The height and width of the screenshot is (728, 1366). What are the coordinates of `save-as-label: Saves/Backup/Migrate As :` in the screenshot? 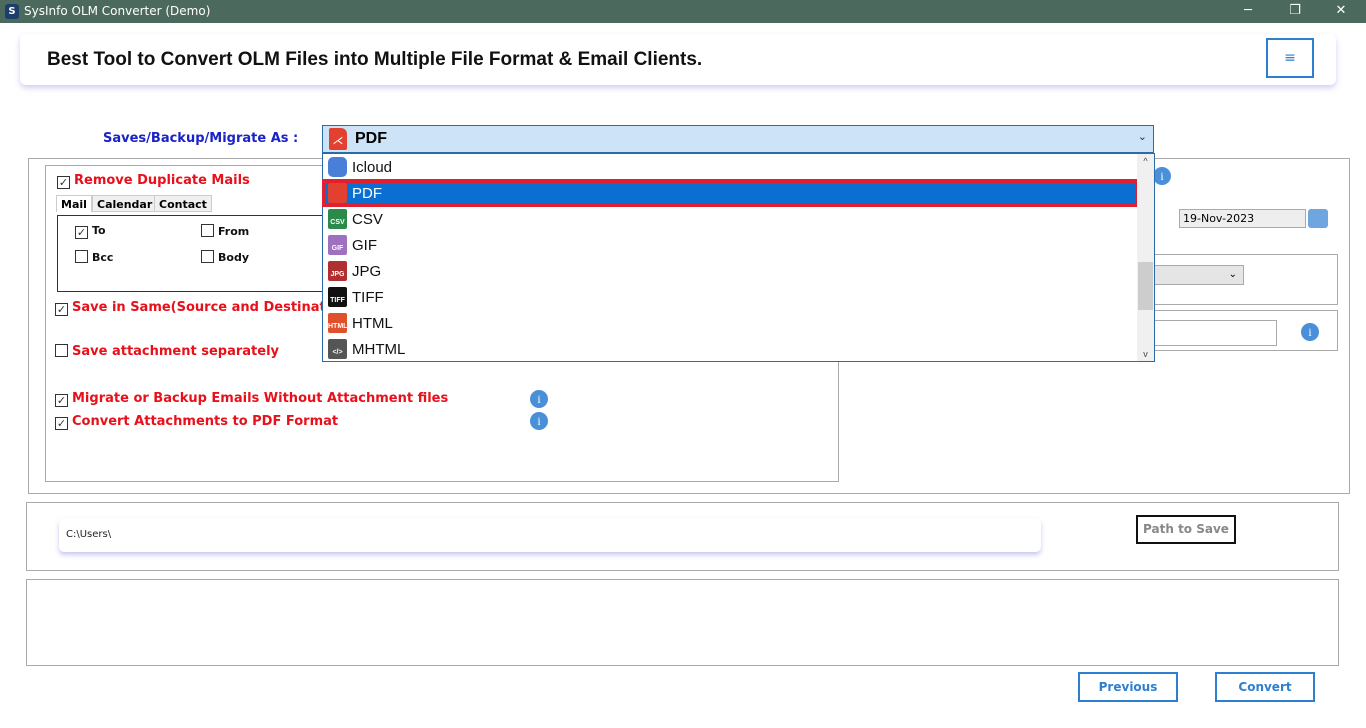 It's located at (201, 138).